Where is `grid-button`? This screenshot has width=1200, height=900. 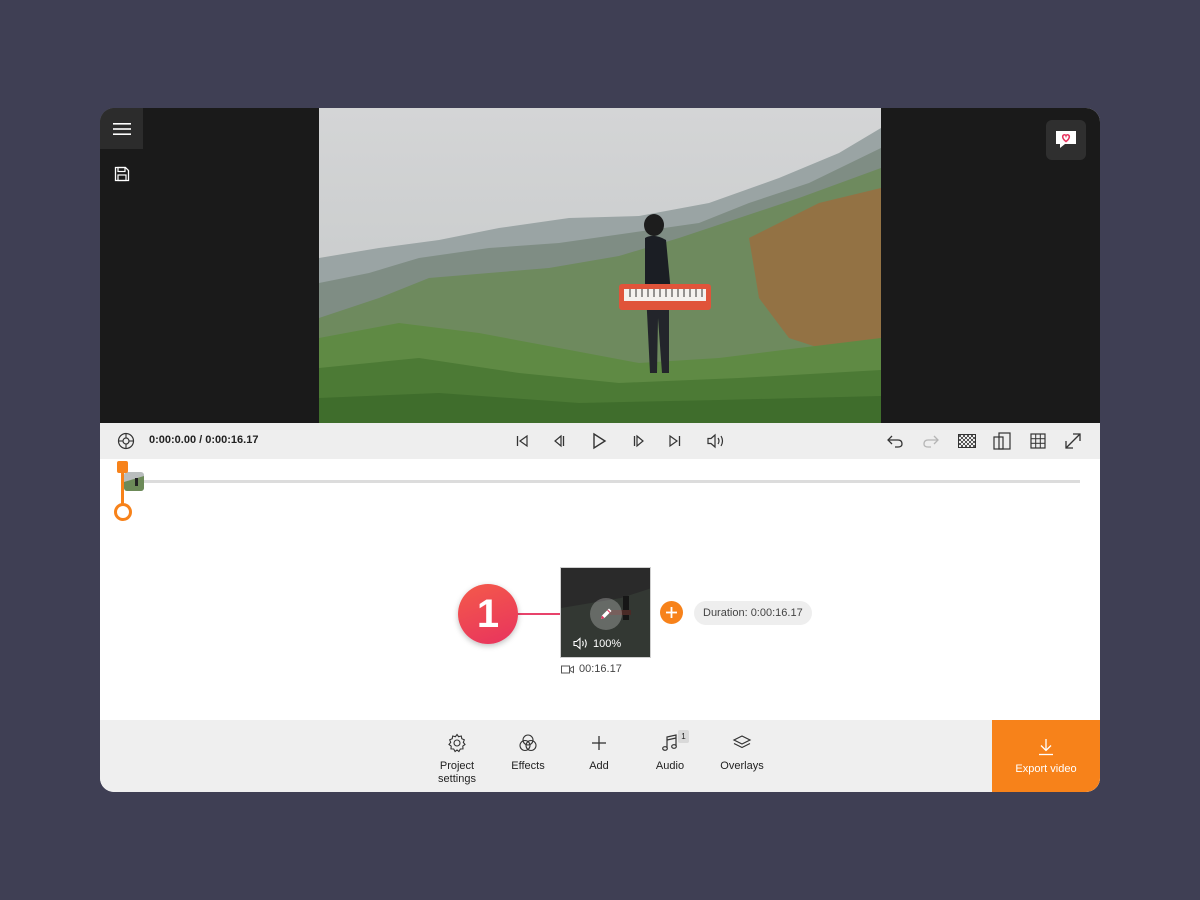 grid-button is located at coordinates (1038, 441).